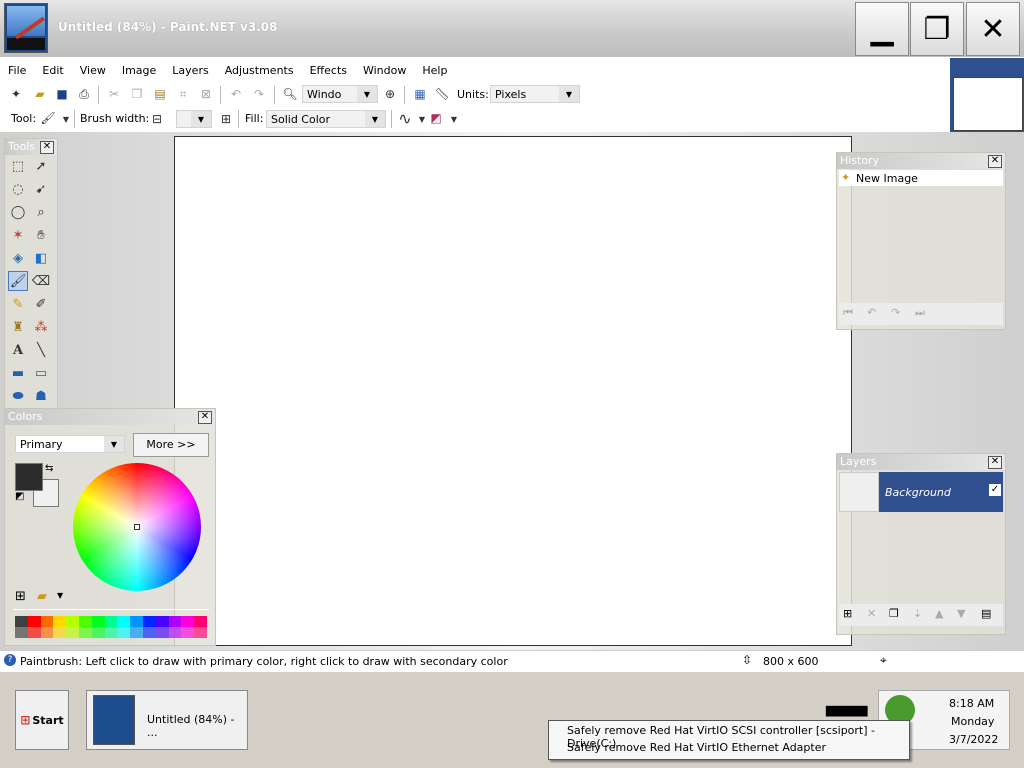  I want to click on decrease-width-icon: ⊟, so click(157, 119).